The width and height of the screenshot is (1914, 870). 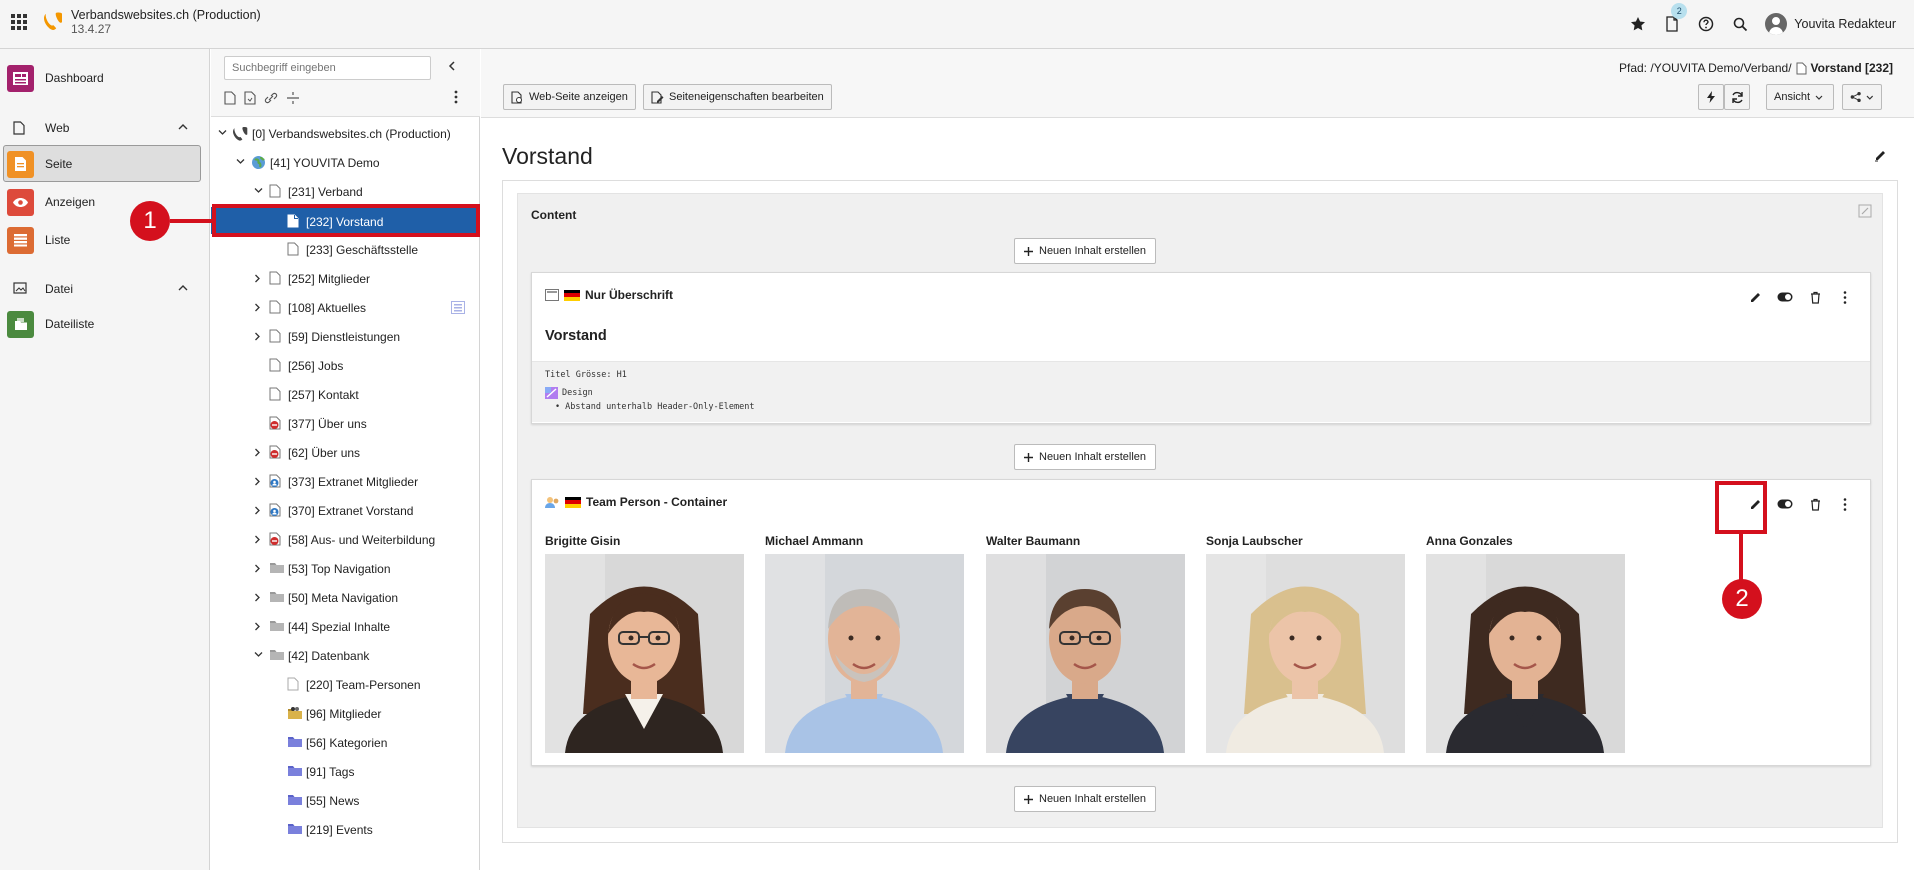 What do you see at coordinates (576, 336) in the screenshot?
I see `element-heading: Vorstand` at bounding box center [576, 336].